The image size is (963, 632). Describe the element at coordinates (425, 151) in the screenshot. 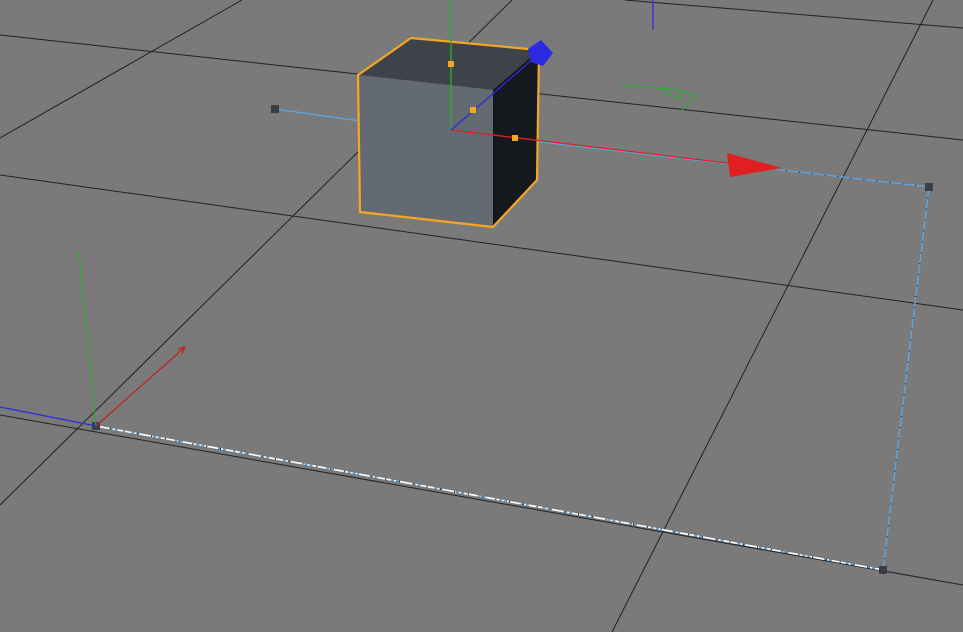

I see `cube-front-face` at that location.